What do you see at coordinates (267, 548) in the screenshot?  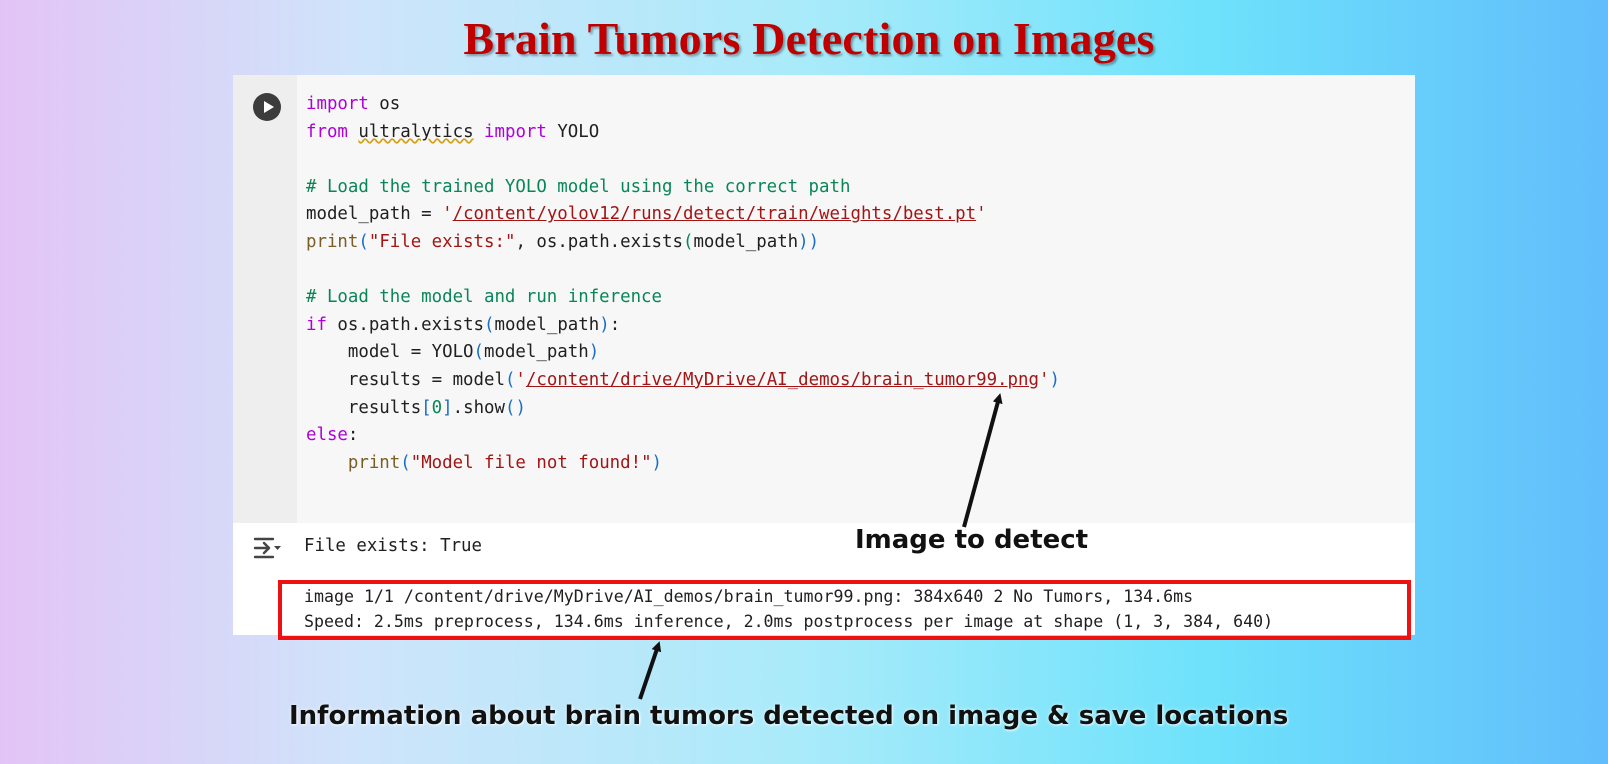 I see `output-toggle-icon` at bounding box center [267, 548].